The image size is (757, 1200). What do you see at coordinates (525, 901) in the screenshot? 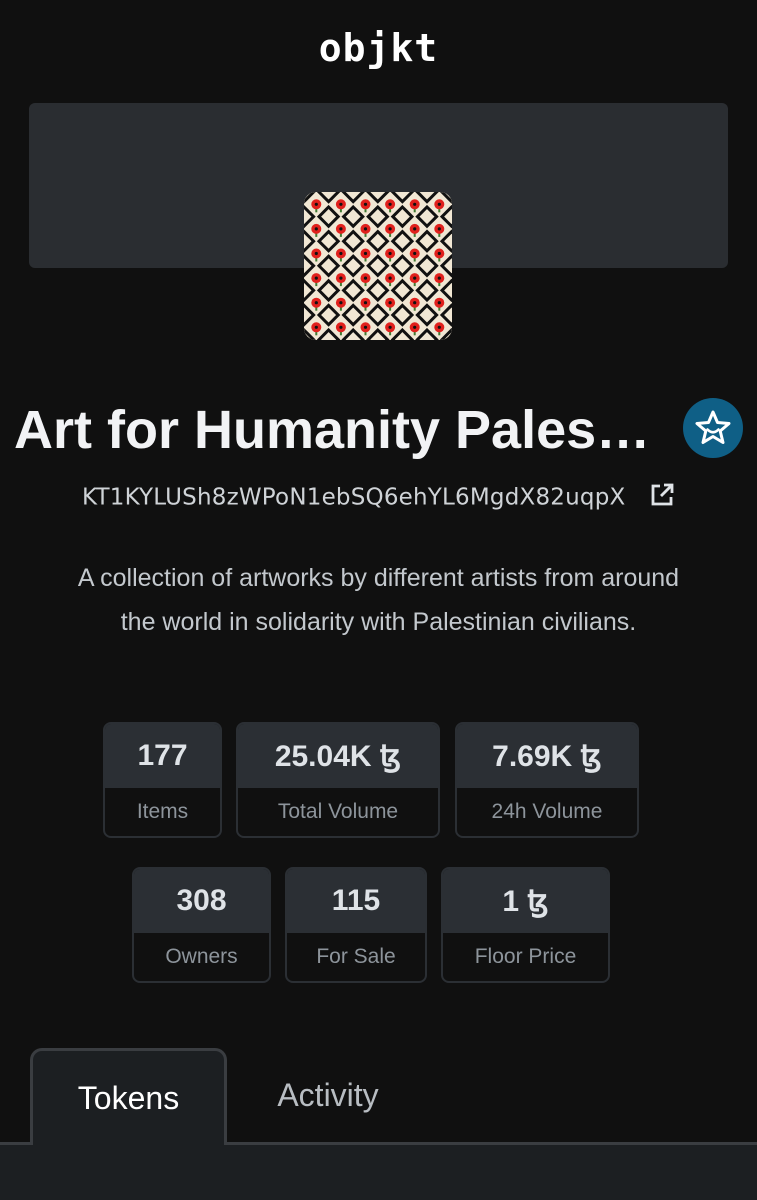
I see `stat-value: 1 ꜩ` at bounding box center [525, 901].